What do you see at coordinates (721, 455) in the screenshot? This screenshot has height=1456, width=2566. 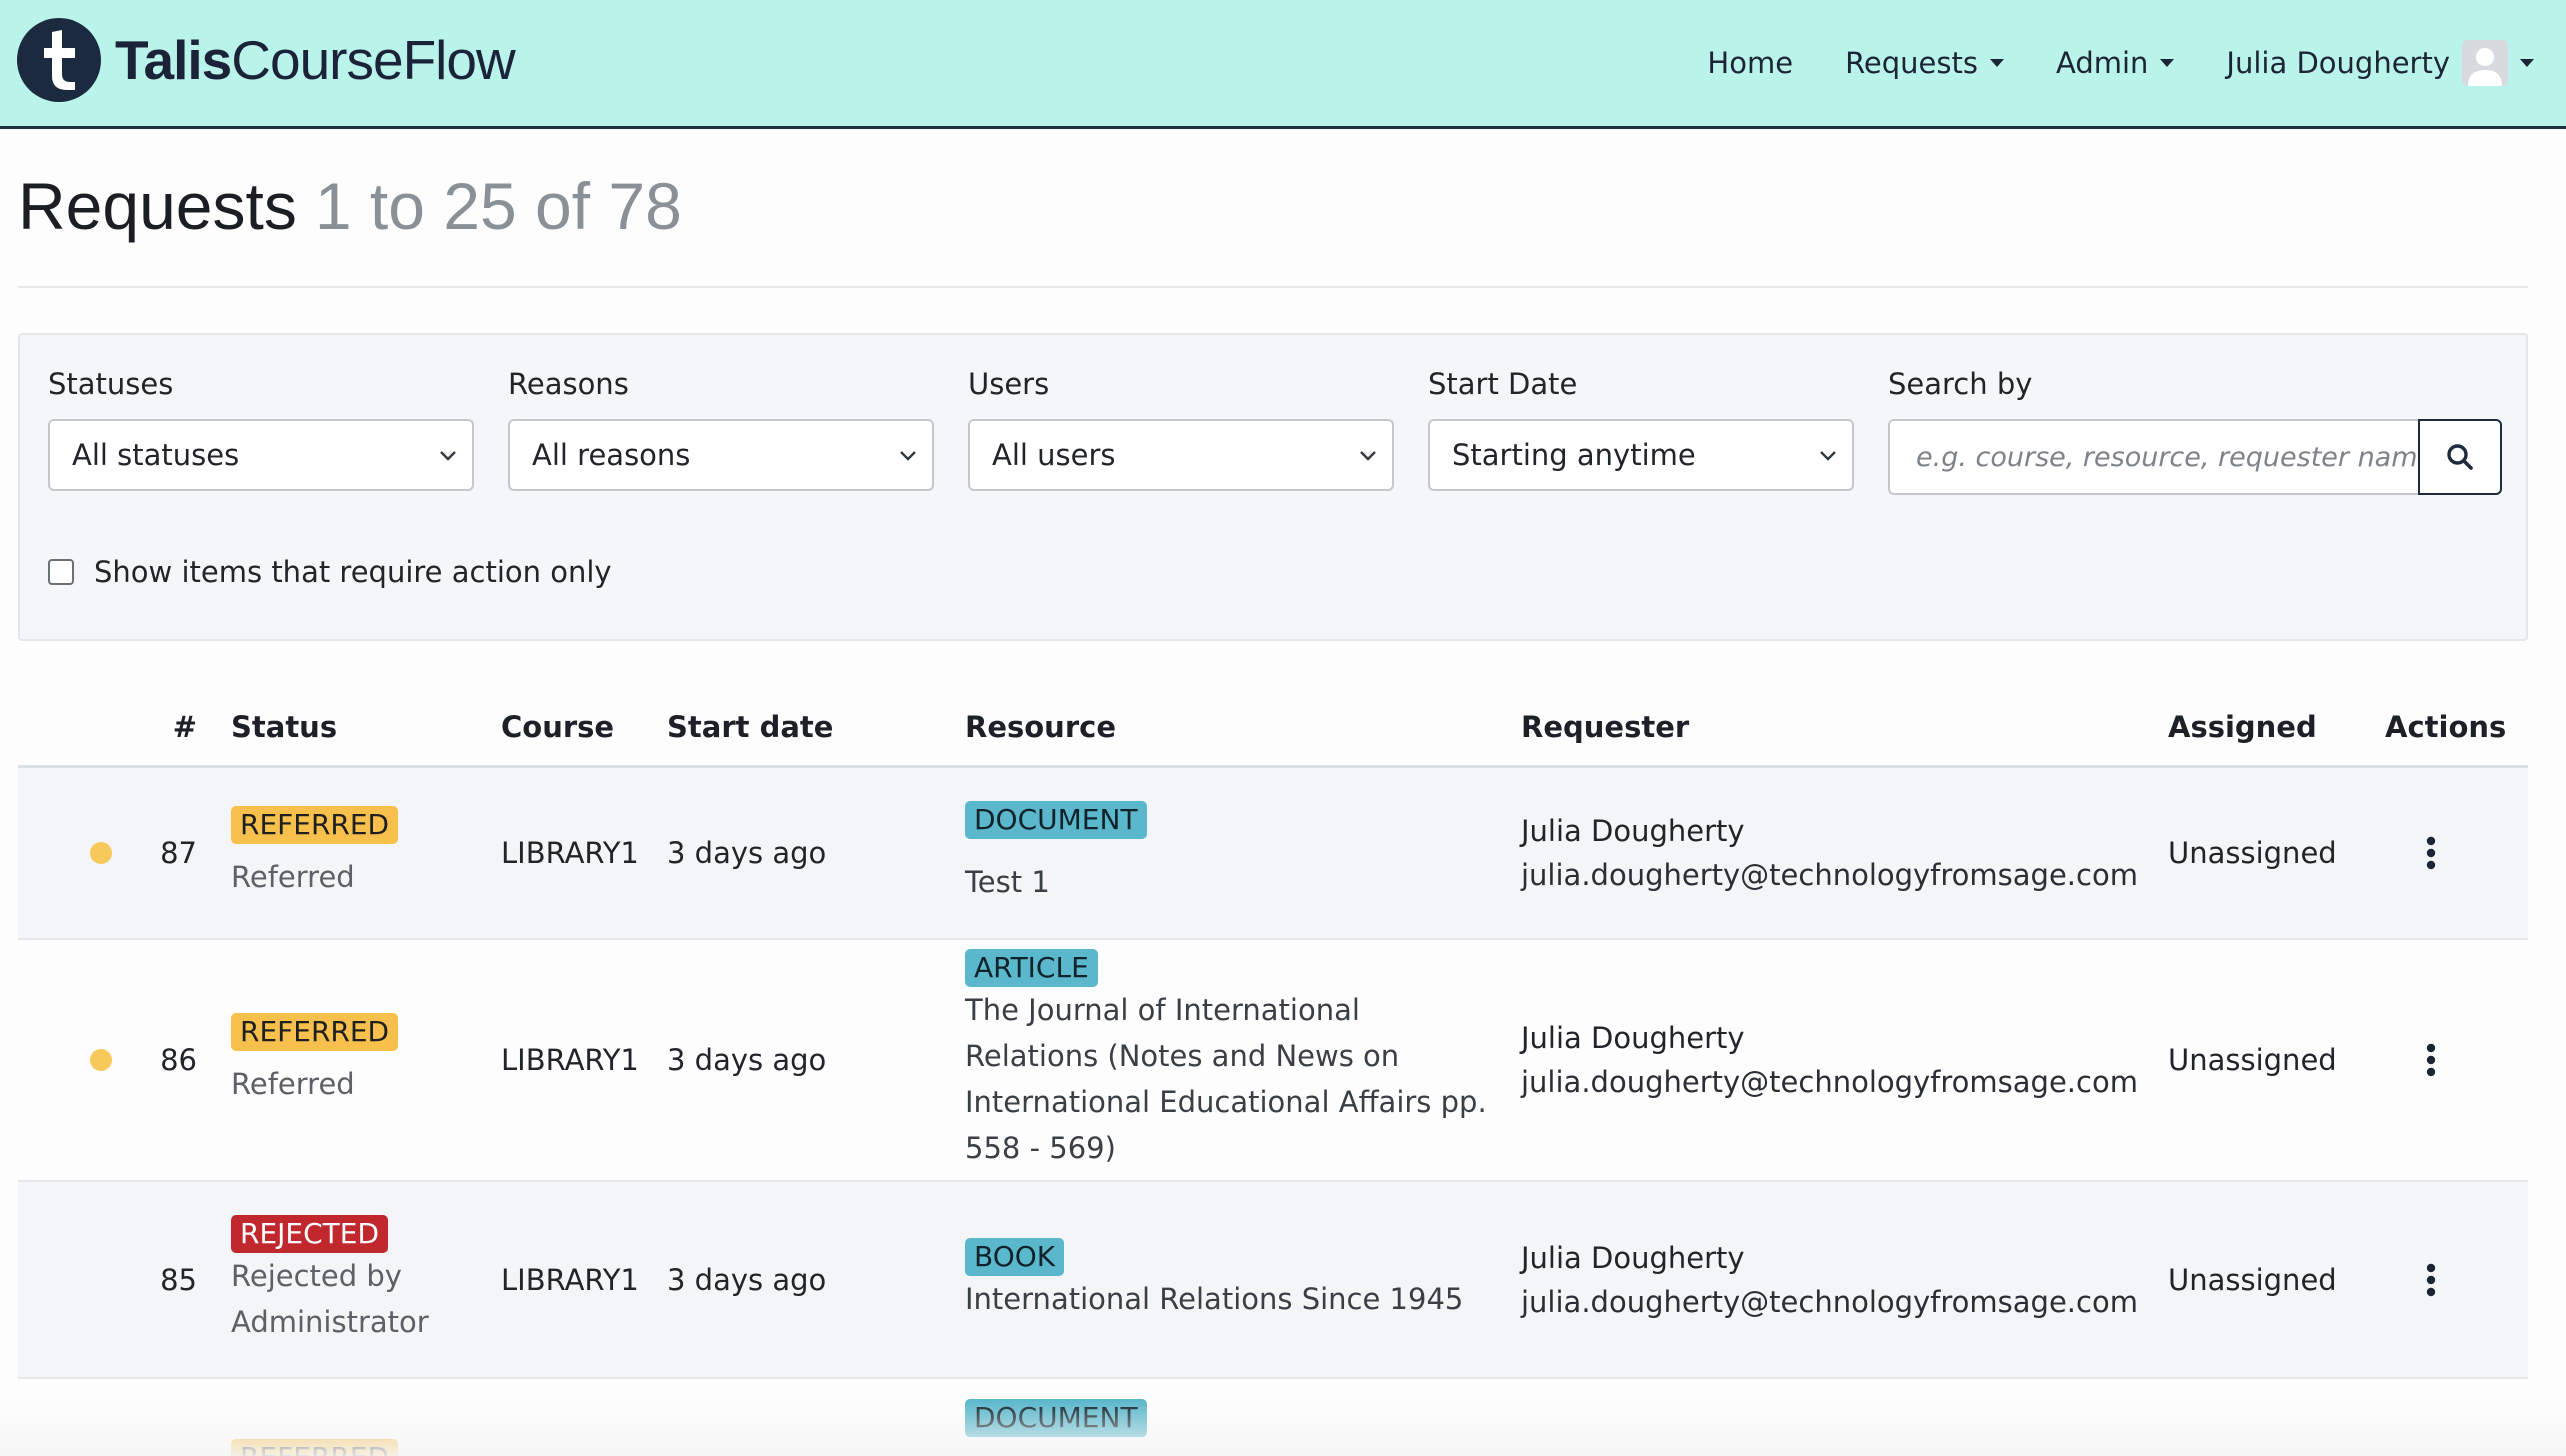 I see `reasons-select: All reasons` at bounding box center [721, 455].